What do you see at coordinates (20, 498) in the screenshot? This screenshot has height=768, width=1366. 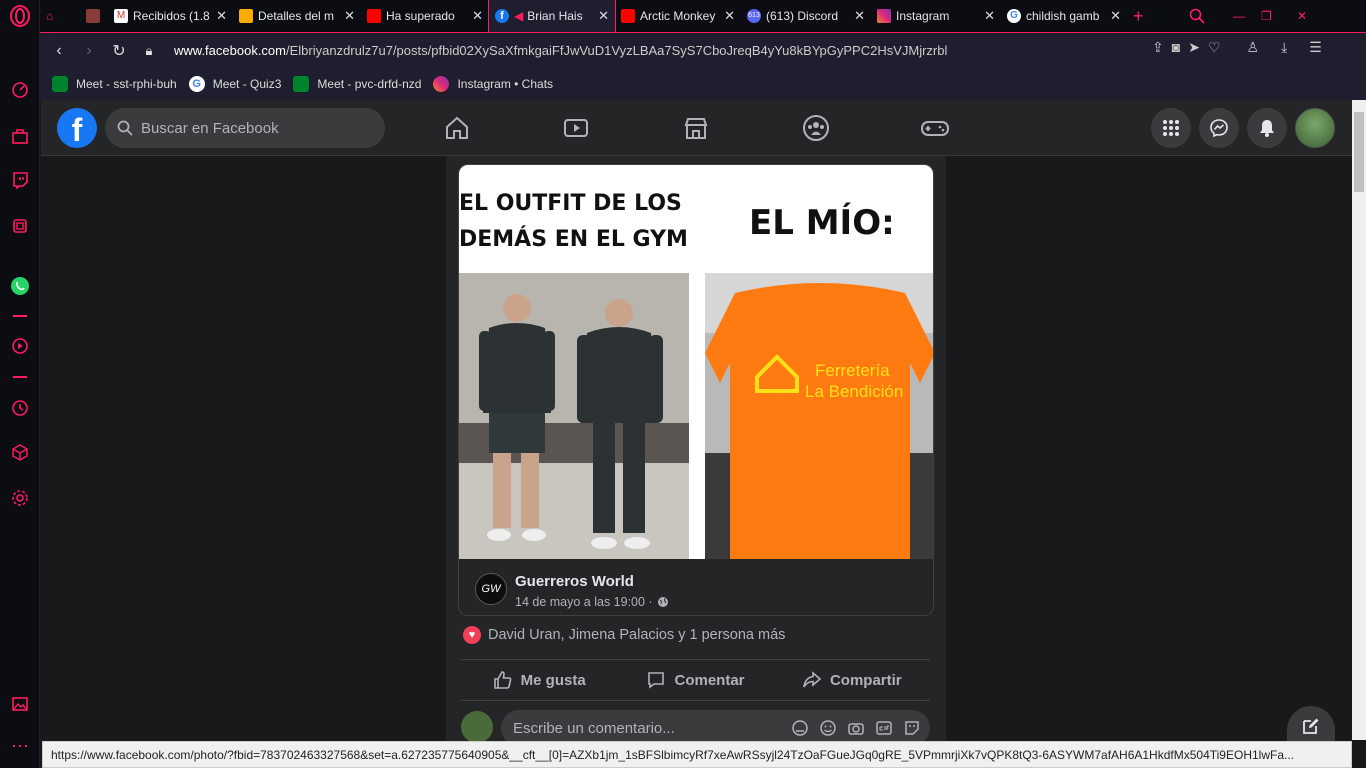 I see `settings-gear-icon` at bounding box center [20, 498].